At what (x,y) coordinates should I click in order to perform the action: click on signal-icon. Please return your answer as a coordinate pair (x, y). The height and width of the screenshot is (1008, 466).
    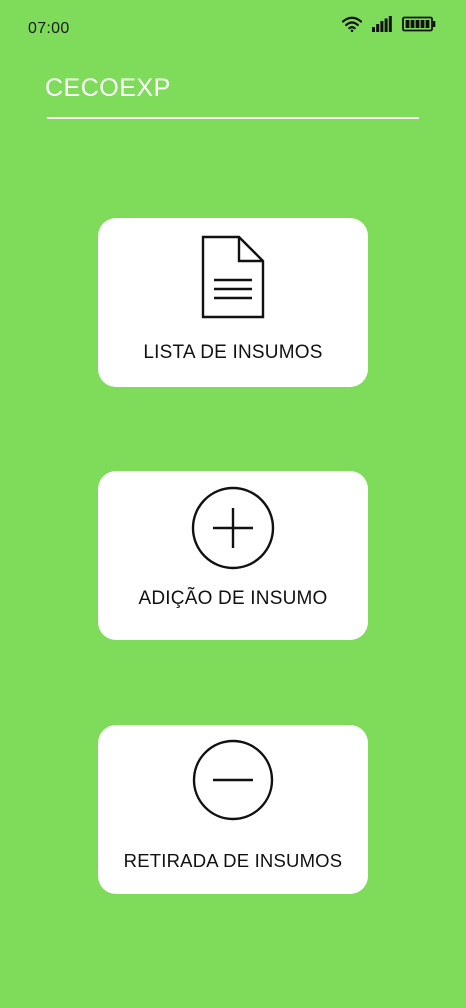
    Looking at the image, I should click on (382, 24).